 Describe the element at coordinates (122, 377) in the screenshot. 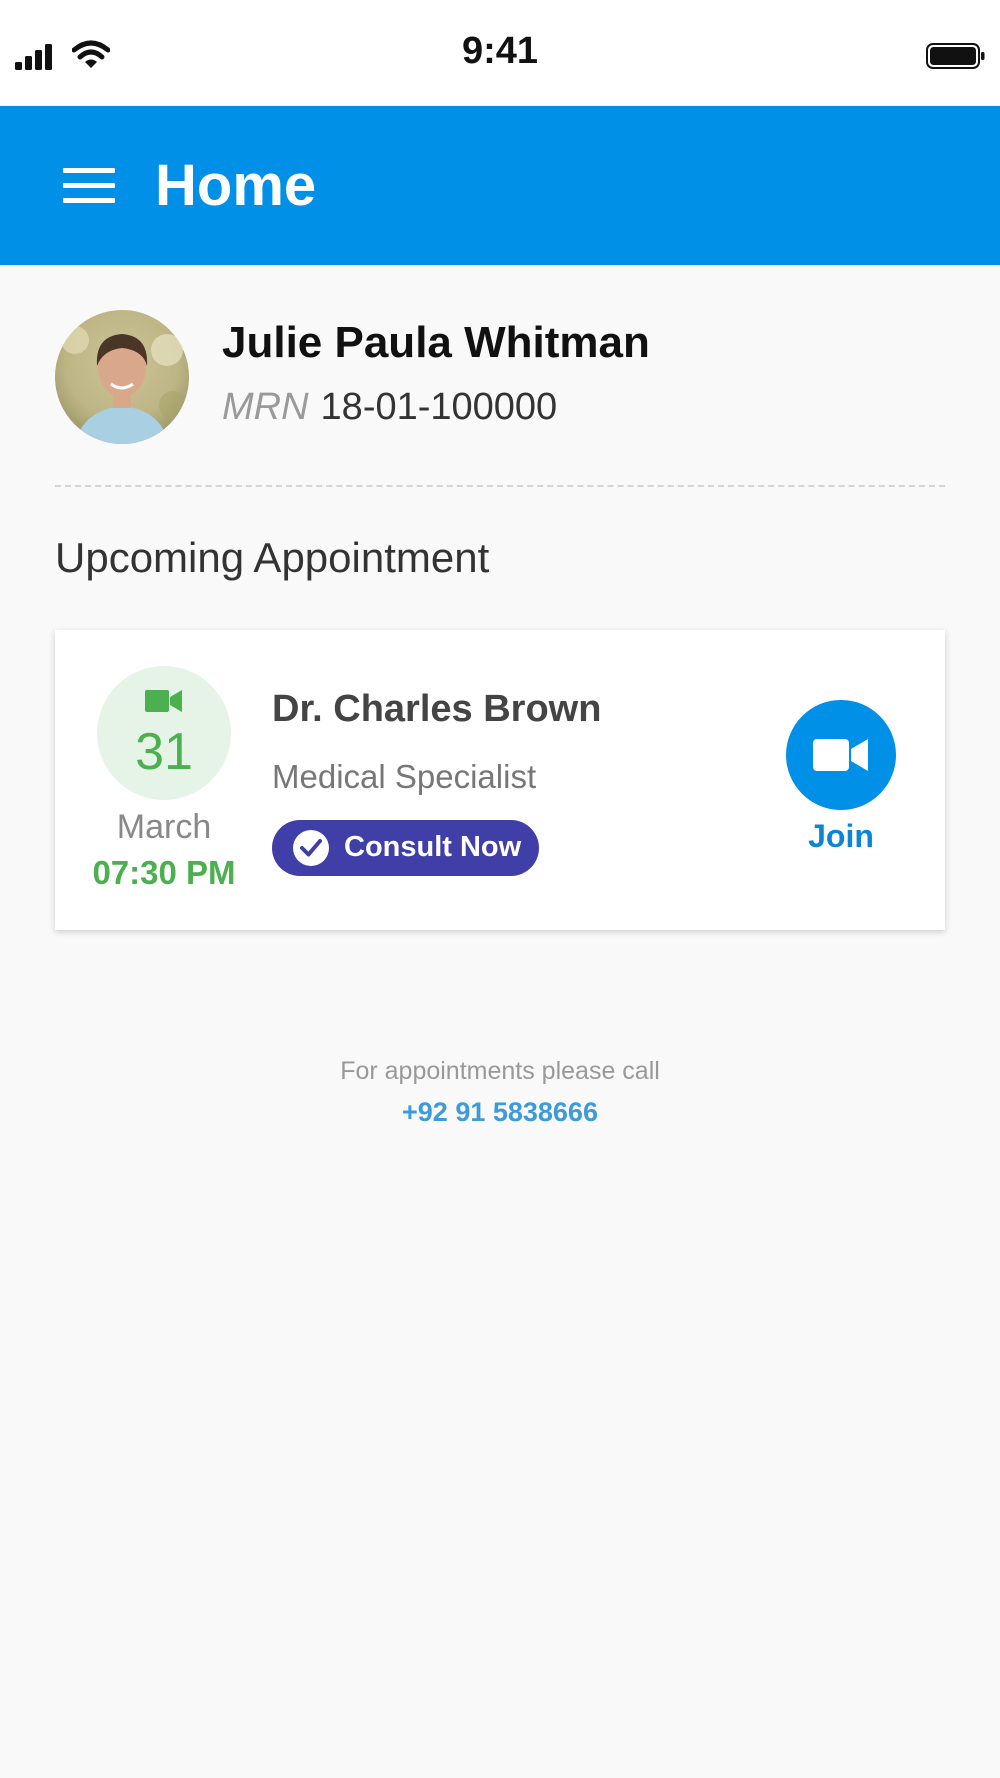

I see `avatar` at that location.